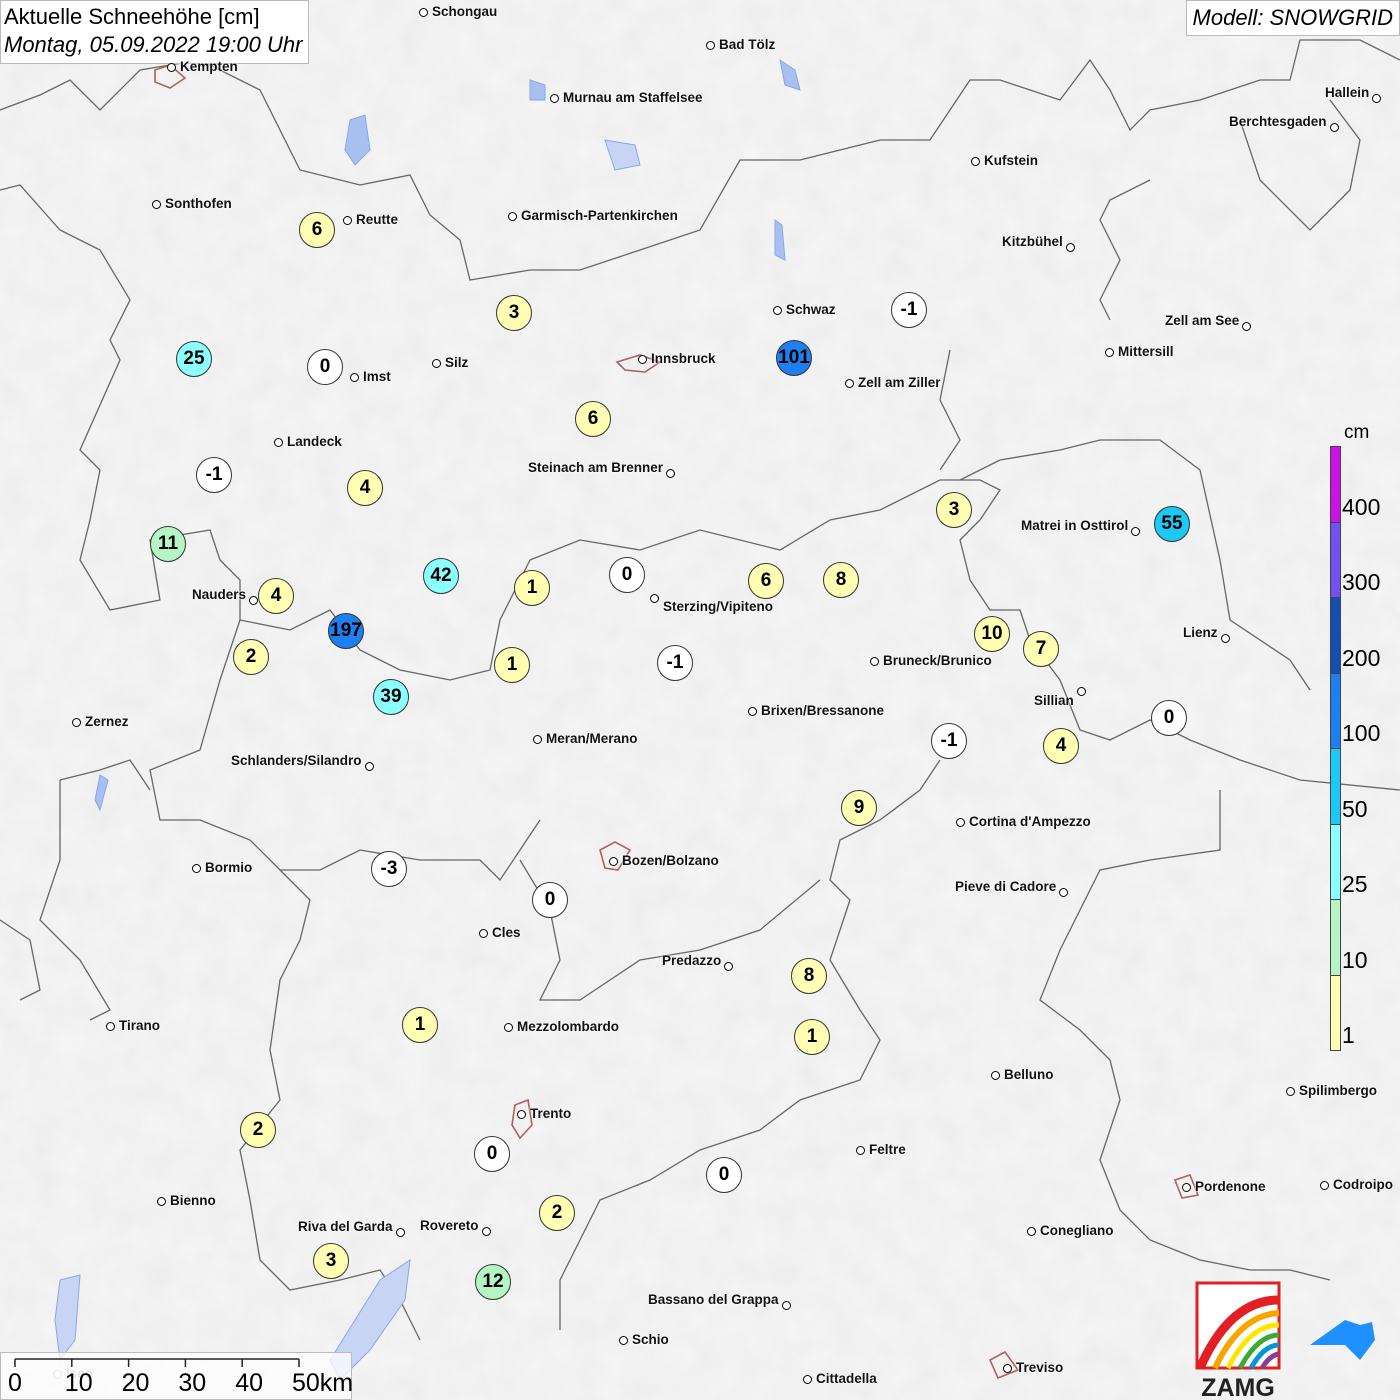 The width and height of the screenshot is (1400, 1400). What do you see at coordinates (1292, 18) in the screenshot?
I see `model-label: Modell: SNOWGRID` at bounding box center [1292, 18].